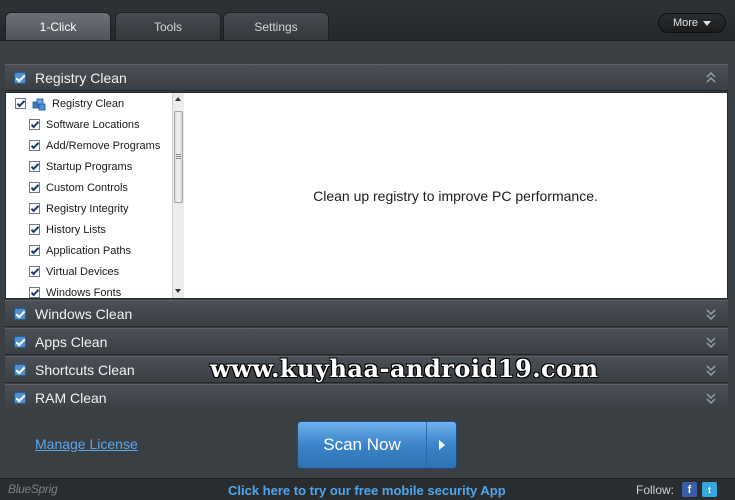 The width and height of the screenshot is (735, 500). What do you see at coordinates (83, 271) in the screenshot?
I see `tree-item-label: Virtual Devices` at bounding box center [83, 271].